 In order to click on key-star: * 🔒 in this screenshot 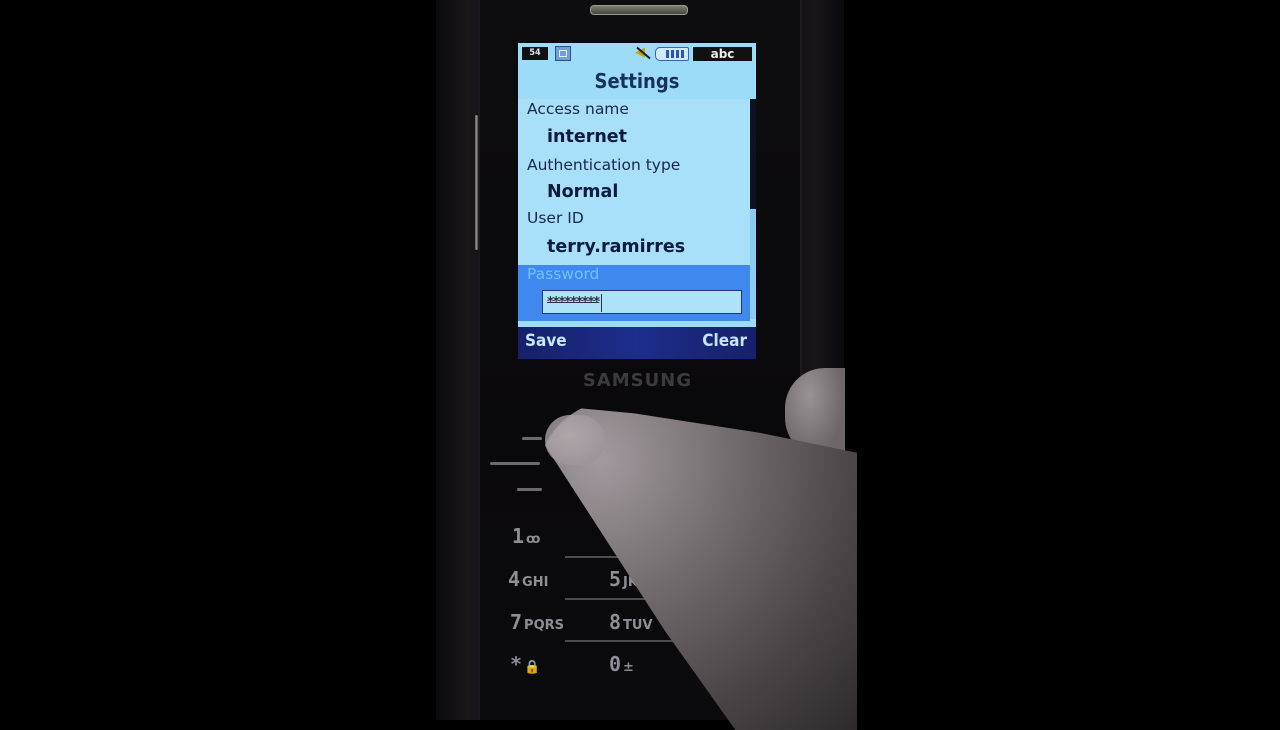, I will do `click(525, 664)`.